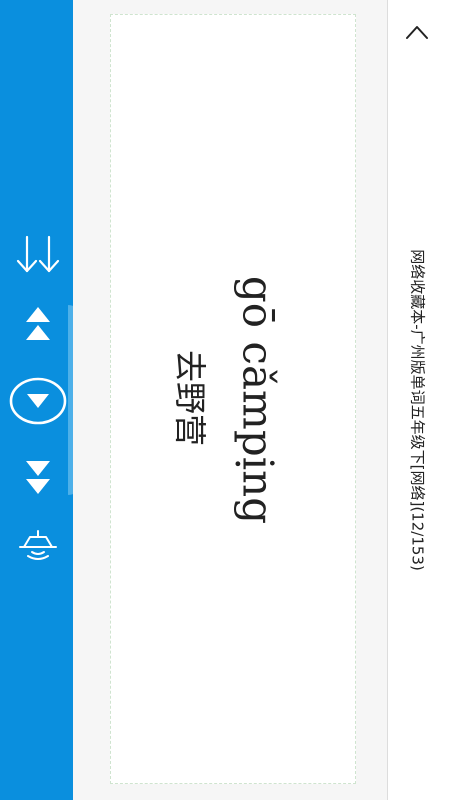 The image size is (450, 800). Describe the element at coordinates (258, 400) in the screenshot. I see `word-text: gō cǎmpịng` at that location.